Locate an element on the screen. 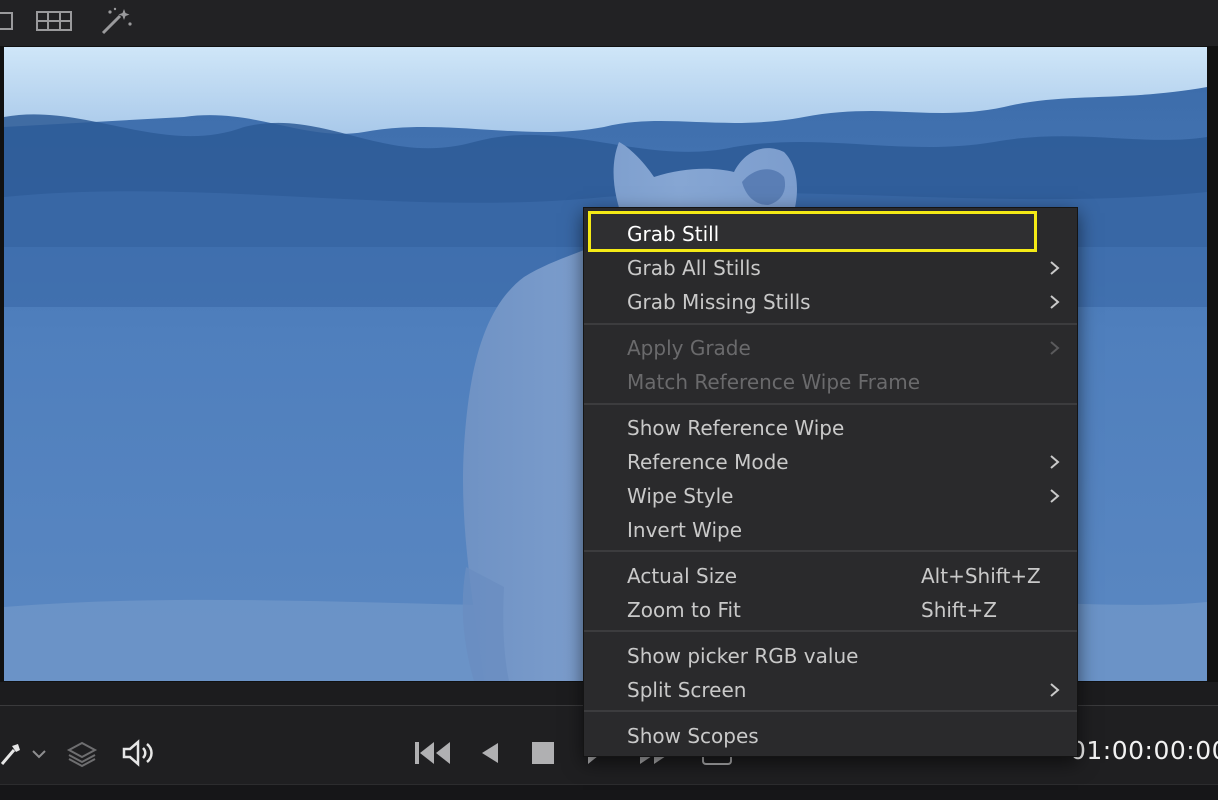 This screenshot has width=1218, height=800. menu-item-grab-all-stills: Grab All Stills is located at coordinates (830, 268).